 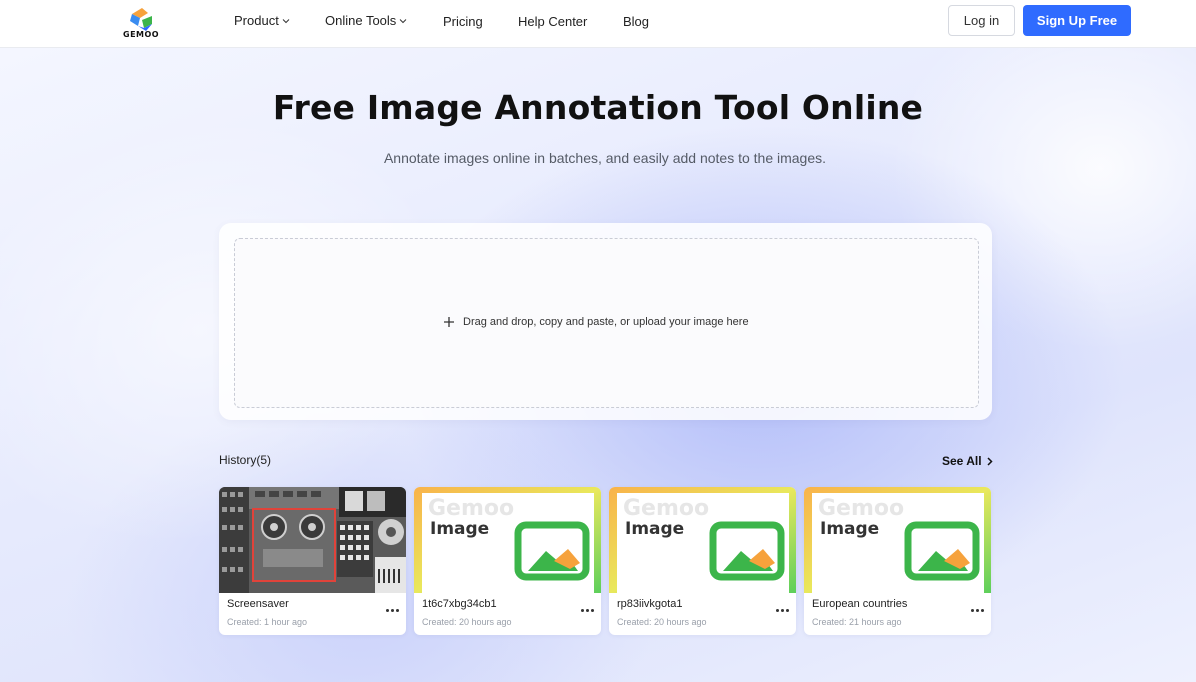 I want to click on nav-online-tools: Online Tools, so click(x=366, y=20).